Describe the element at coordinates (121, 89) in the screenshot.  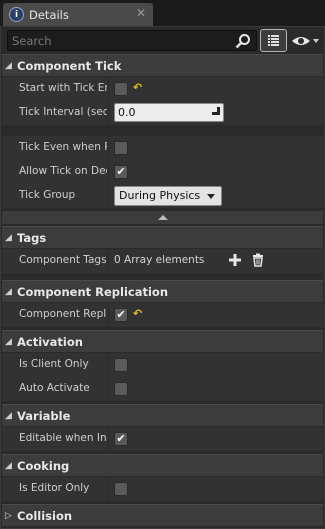
I see `start-with-tick-enabled-checkbox` at that location.